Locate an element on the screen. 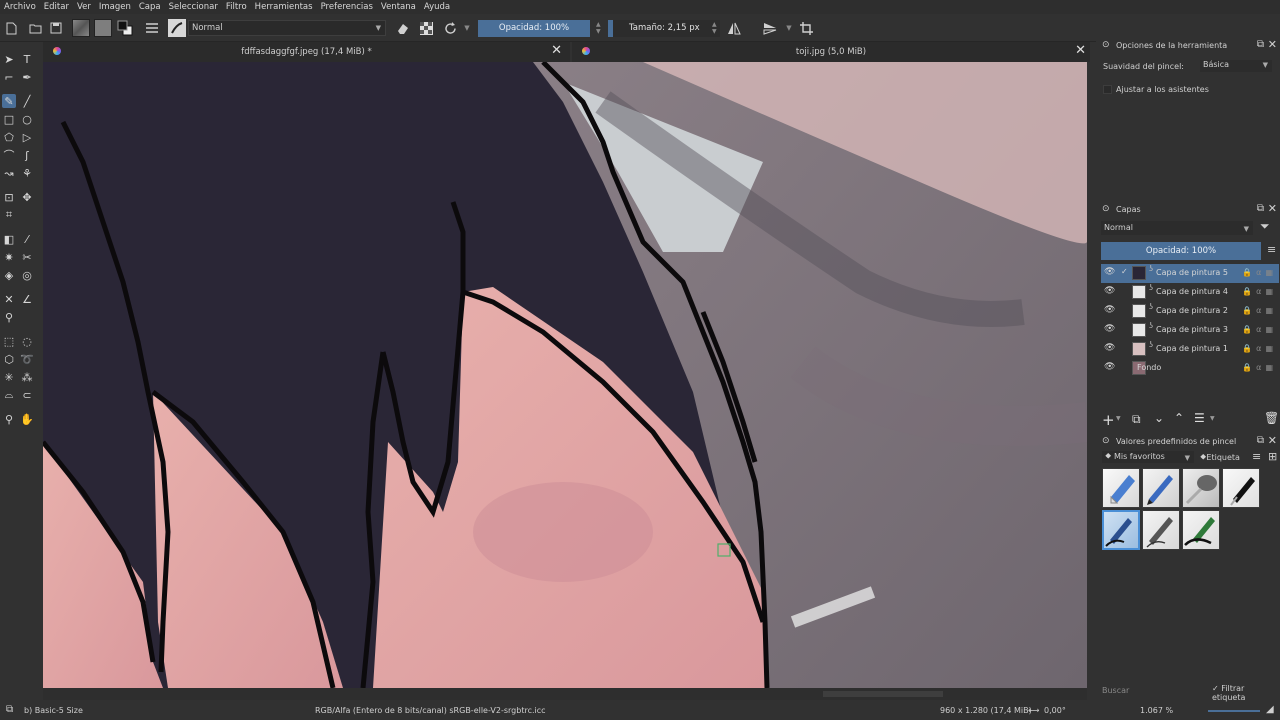  filter-icon: ⏷ is located at coordinates (1265, 226).